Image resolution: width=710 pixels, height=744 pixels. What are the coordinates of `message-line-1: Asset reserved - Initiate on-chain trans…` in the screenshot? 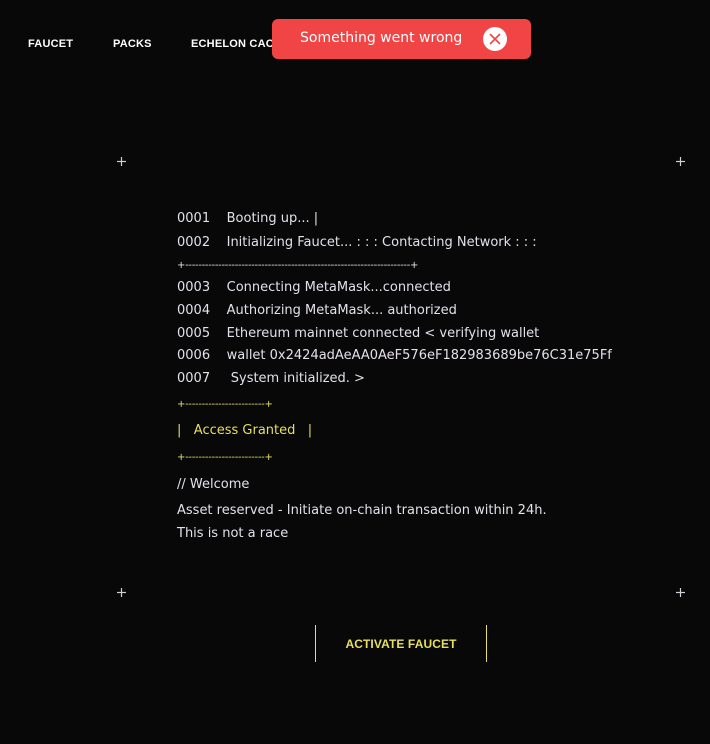 It's located at (362, 510).